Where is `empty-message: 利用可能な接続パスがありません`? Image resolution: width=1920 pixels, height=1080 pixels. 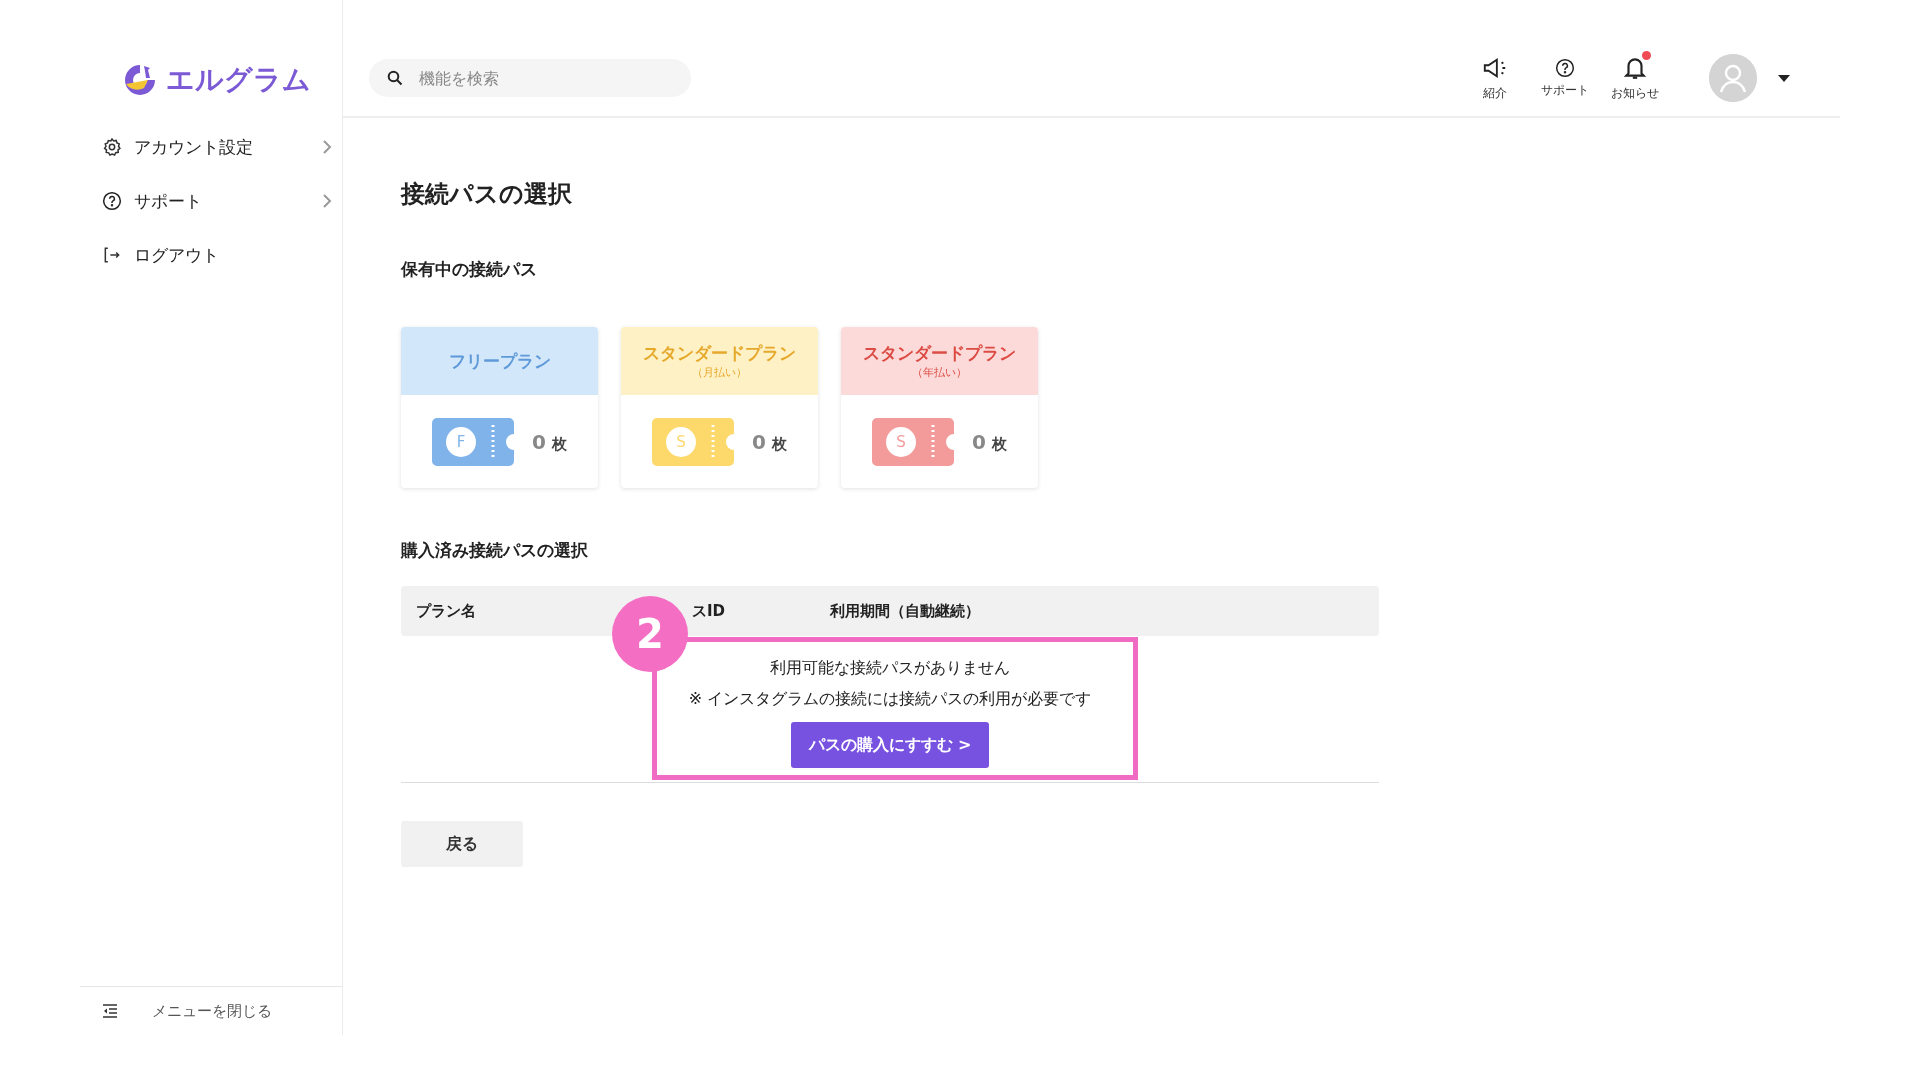 empty-message: 利用可能な接続パスがありません is located at coordinates (890, 668).